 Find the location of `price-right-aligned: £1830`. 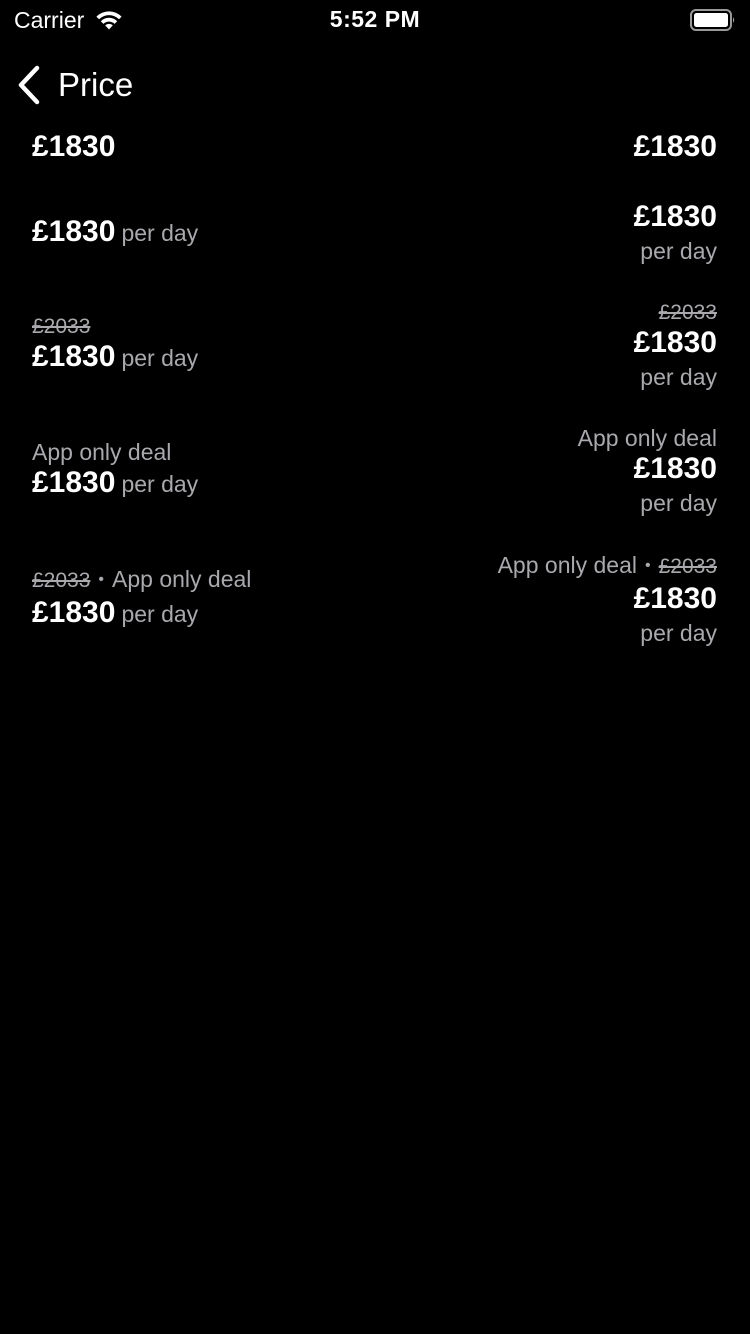

price-right-aligned: £1830 is located at coordinates (675, 147).